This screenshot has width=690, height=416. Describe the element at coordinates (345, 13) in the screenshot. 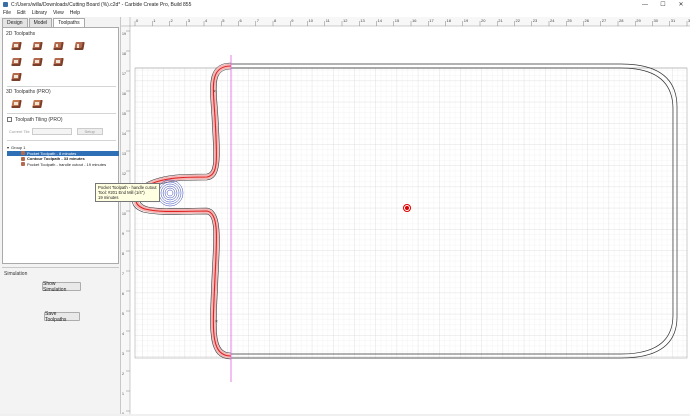

I see `menu-bar: File Edit Library View Help` at that location.